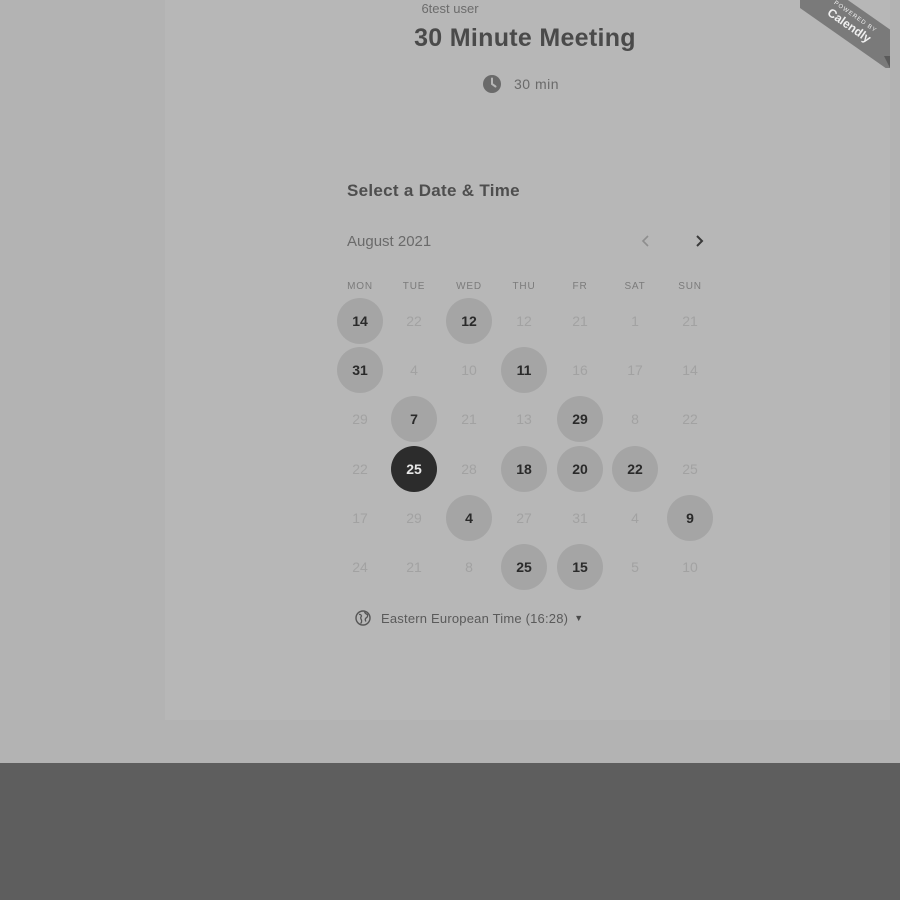 This screenshot has width=900, height=900. I want to click on available-date-button: 31, so click(360, 370).